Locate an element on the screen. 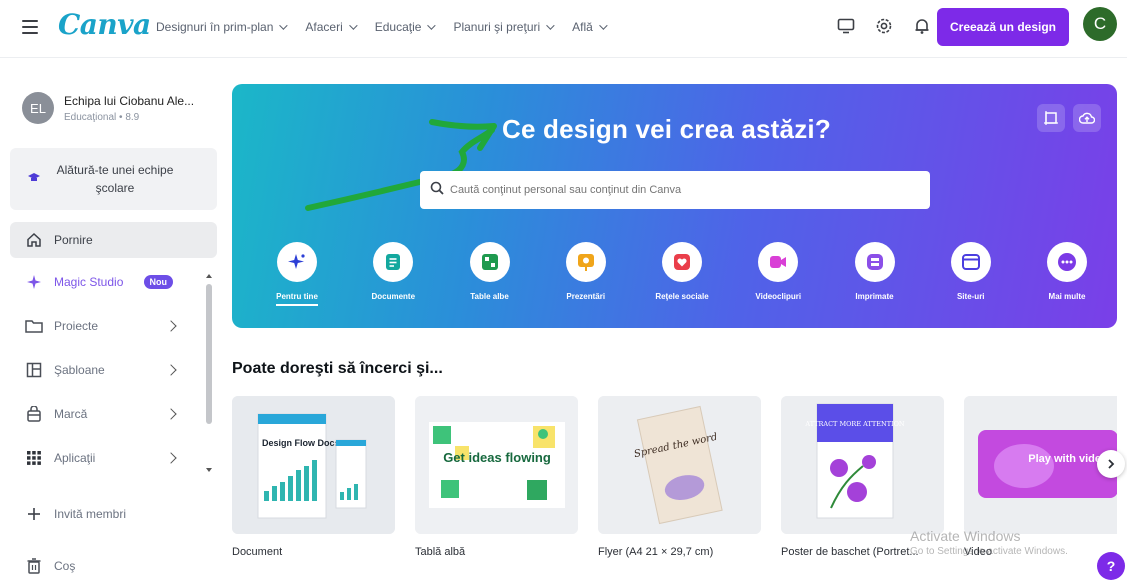 The width and height of the screenshot is (1127, 584). school-cap-icon is located at coordinates (34, 179).